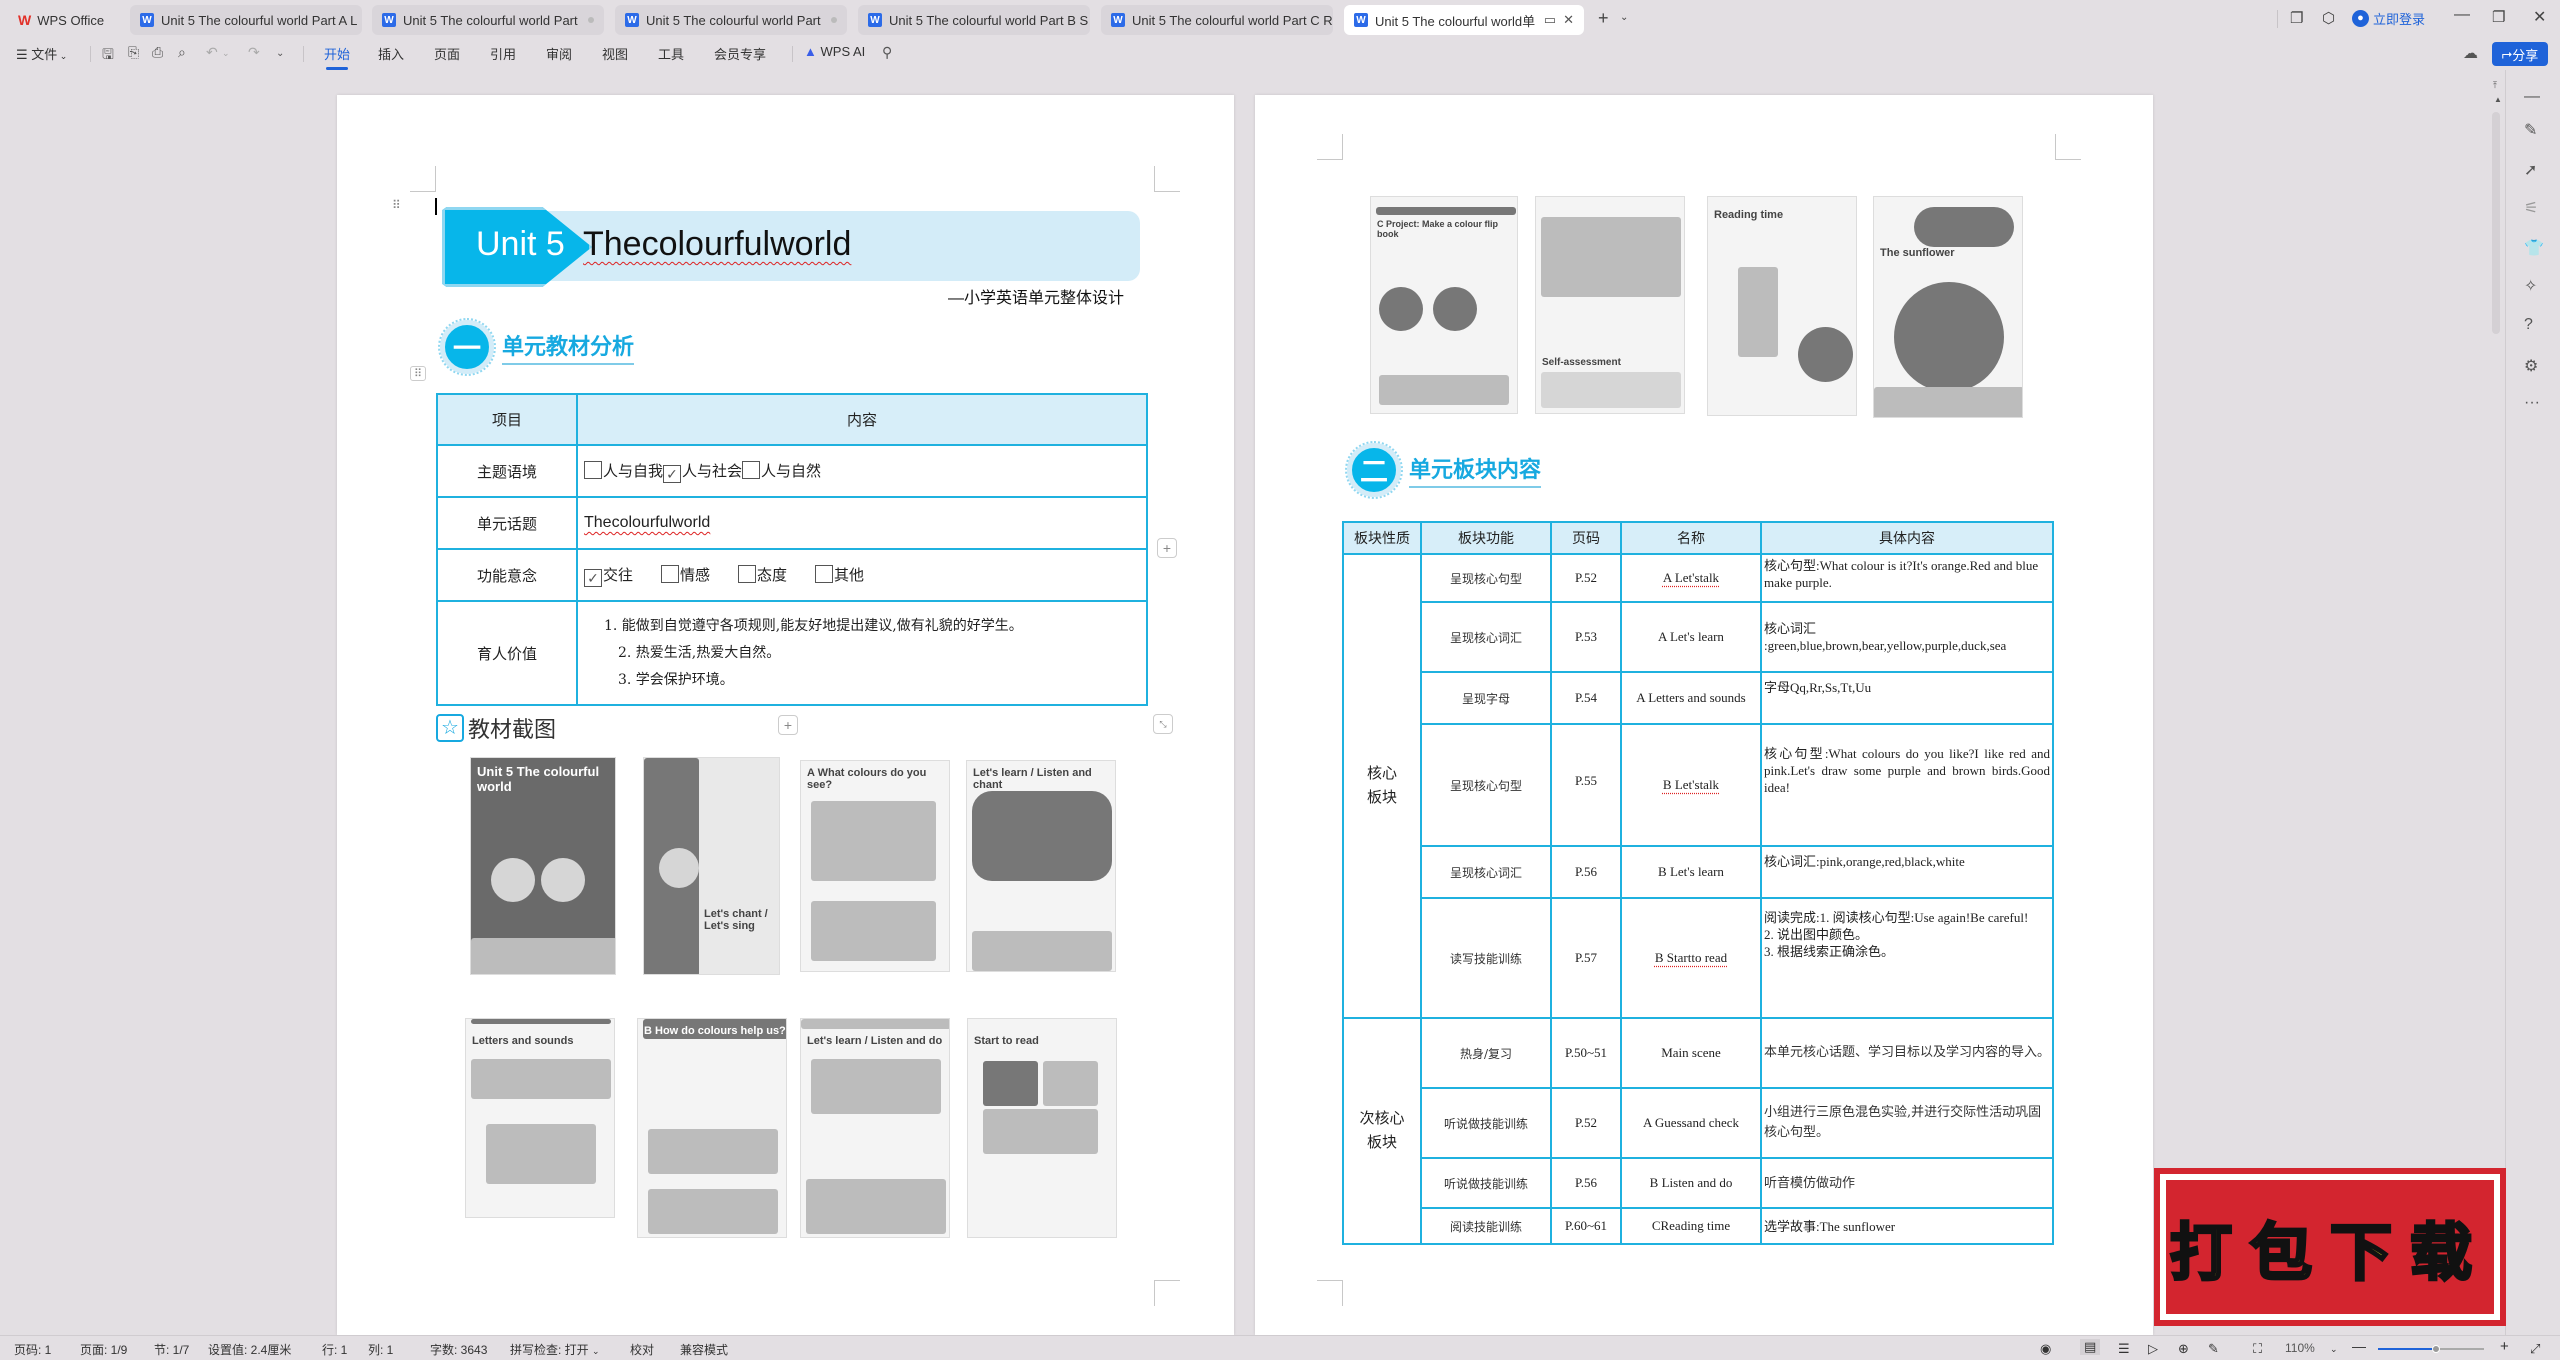  Describe the element at coordinates (2334, 1349) in the screenshot. I see `zoom-dropdown-icon: ⌄` at that location.